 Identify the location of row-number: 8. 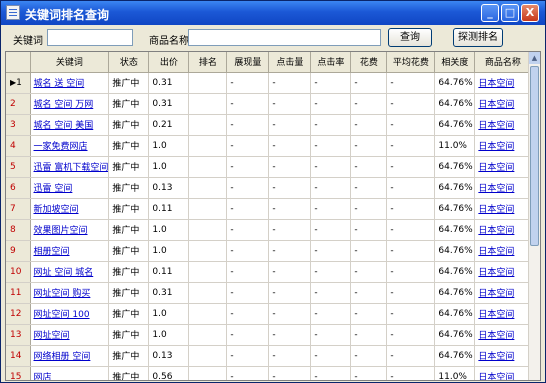
(18, 230).